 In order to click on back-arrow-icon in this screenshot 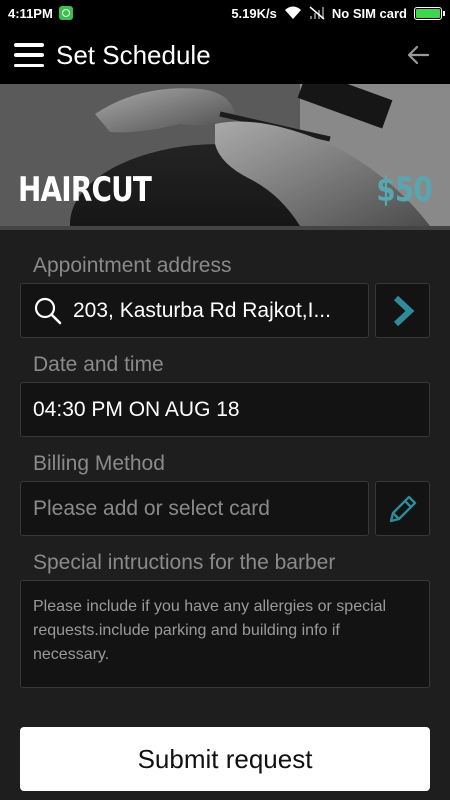, I will do `click(418, 55)`.